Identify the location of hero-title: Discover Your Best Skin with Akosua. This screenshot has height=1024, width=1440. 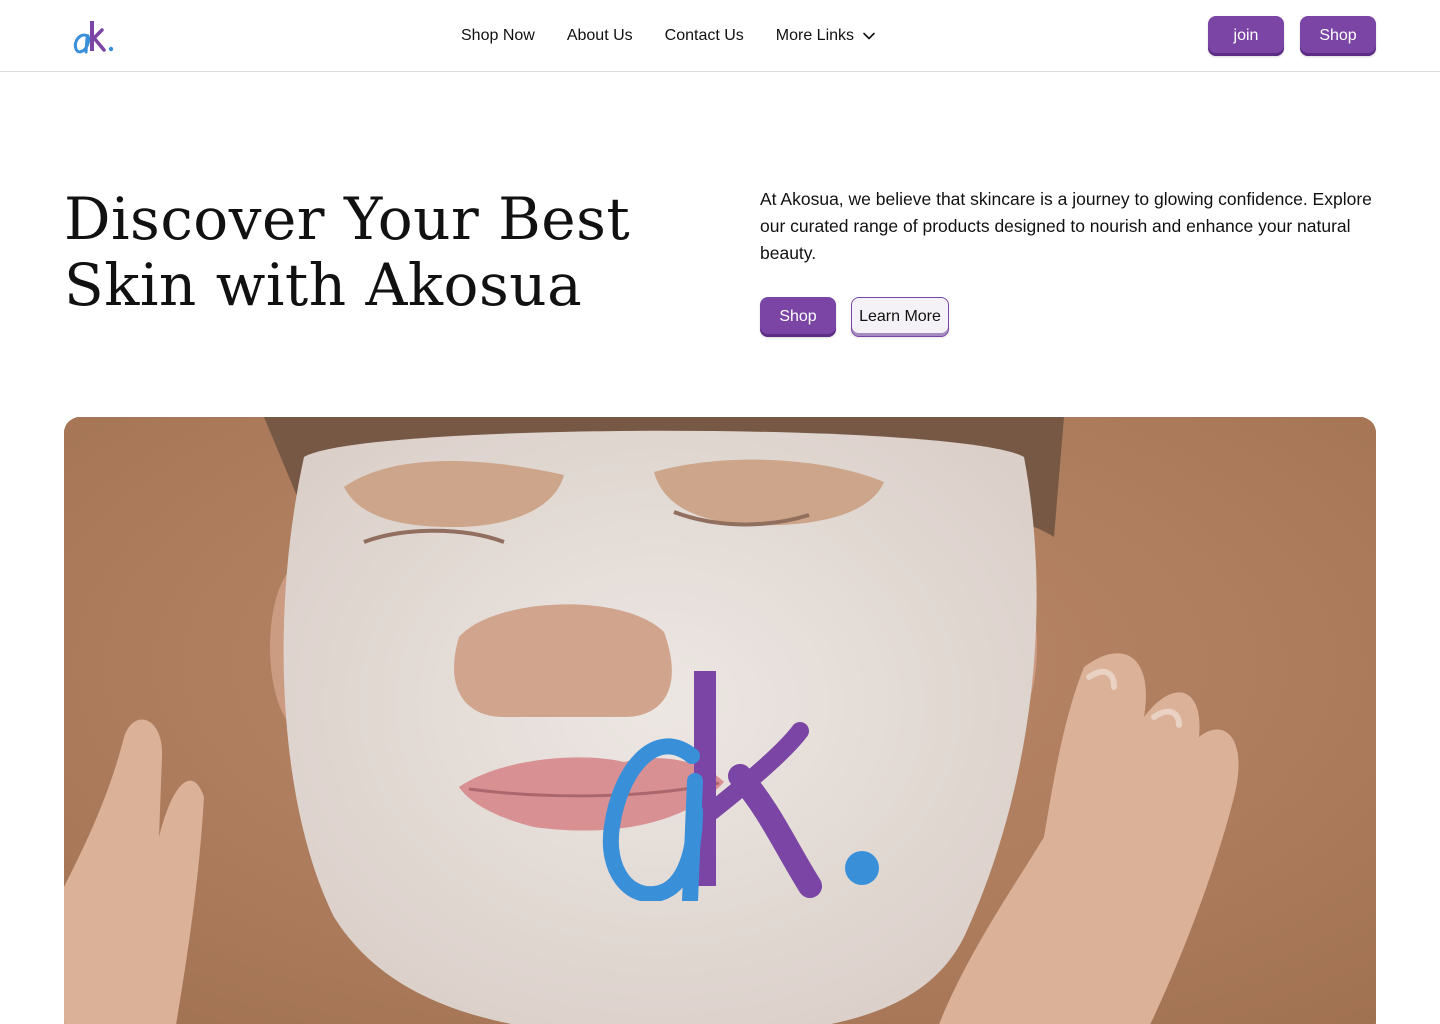
(384, 252).